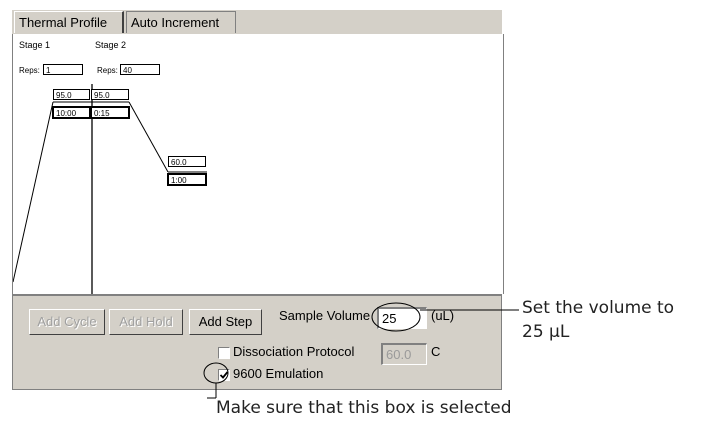  Describe the element at coordinates (598, 308) in the screenshot. I see `volume-callout-line1: Set the volume to` at that location.